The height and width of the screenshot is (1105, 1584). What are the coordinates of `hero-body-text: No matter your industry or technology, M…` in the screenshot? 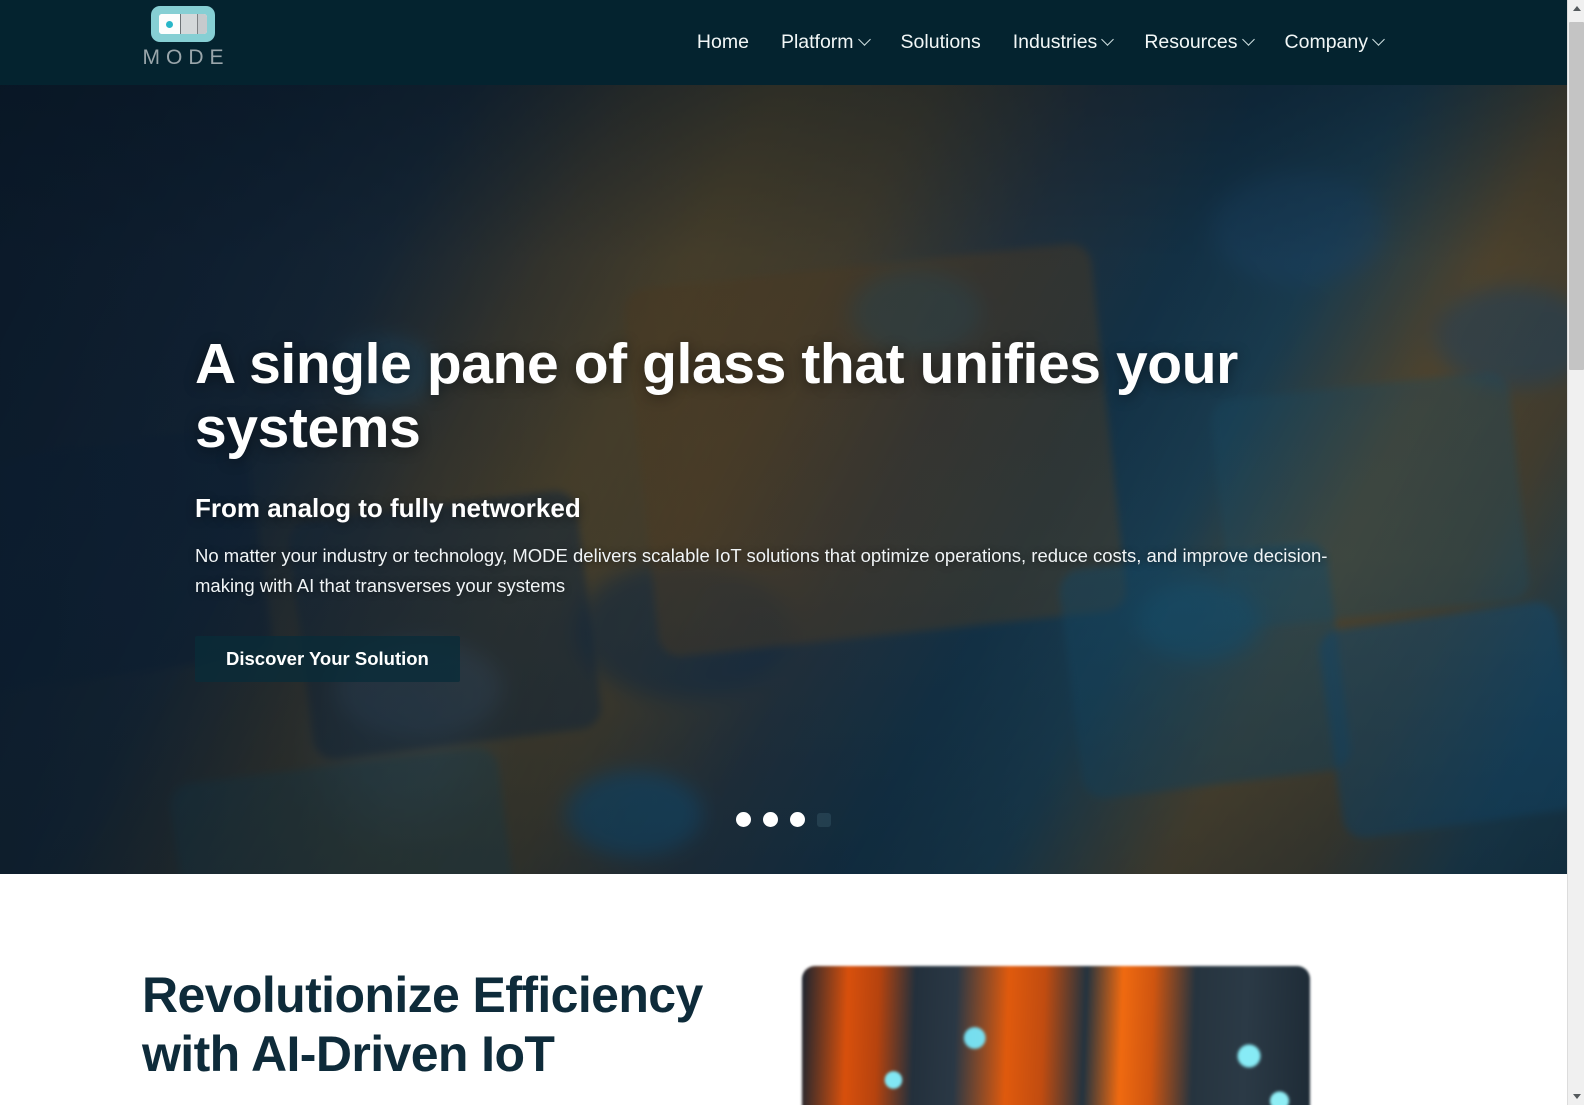 It's located at (761, 570).